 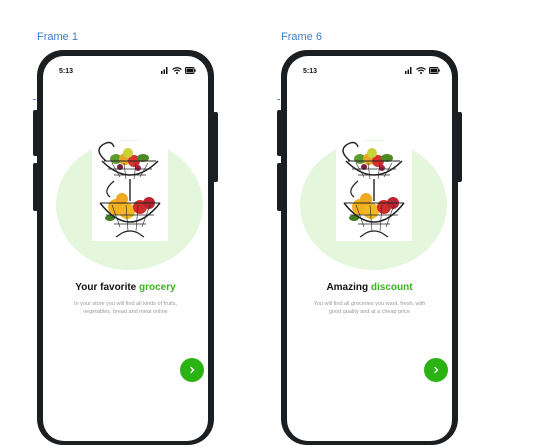 I want to click on frame-label: Frame 6, so click(x=301, y=37).